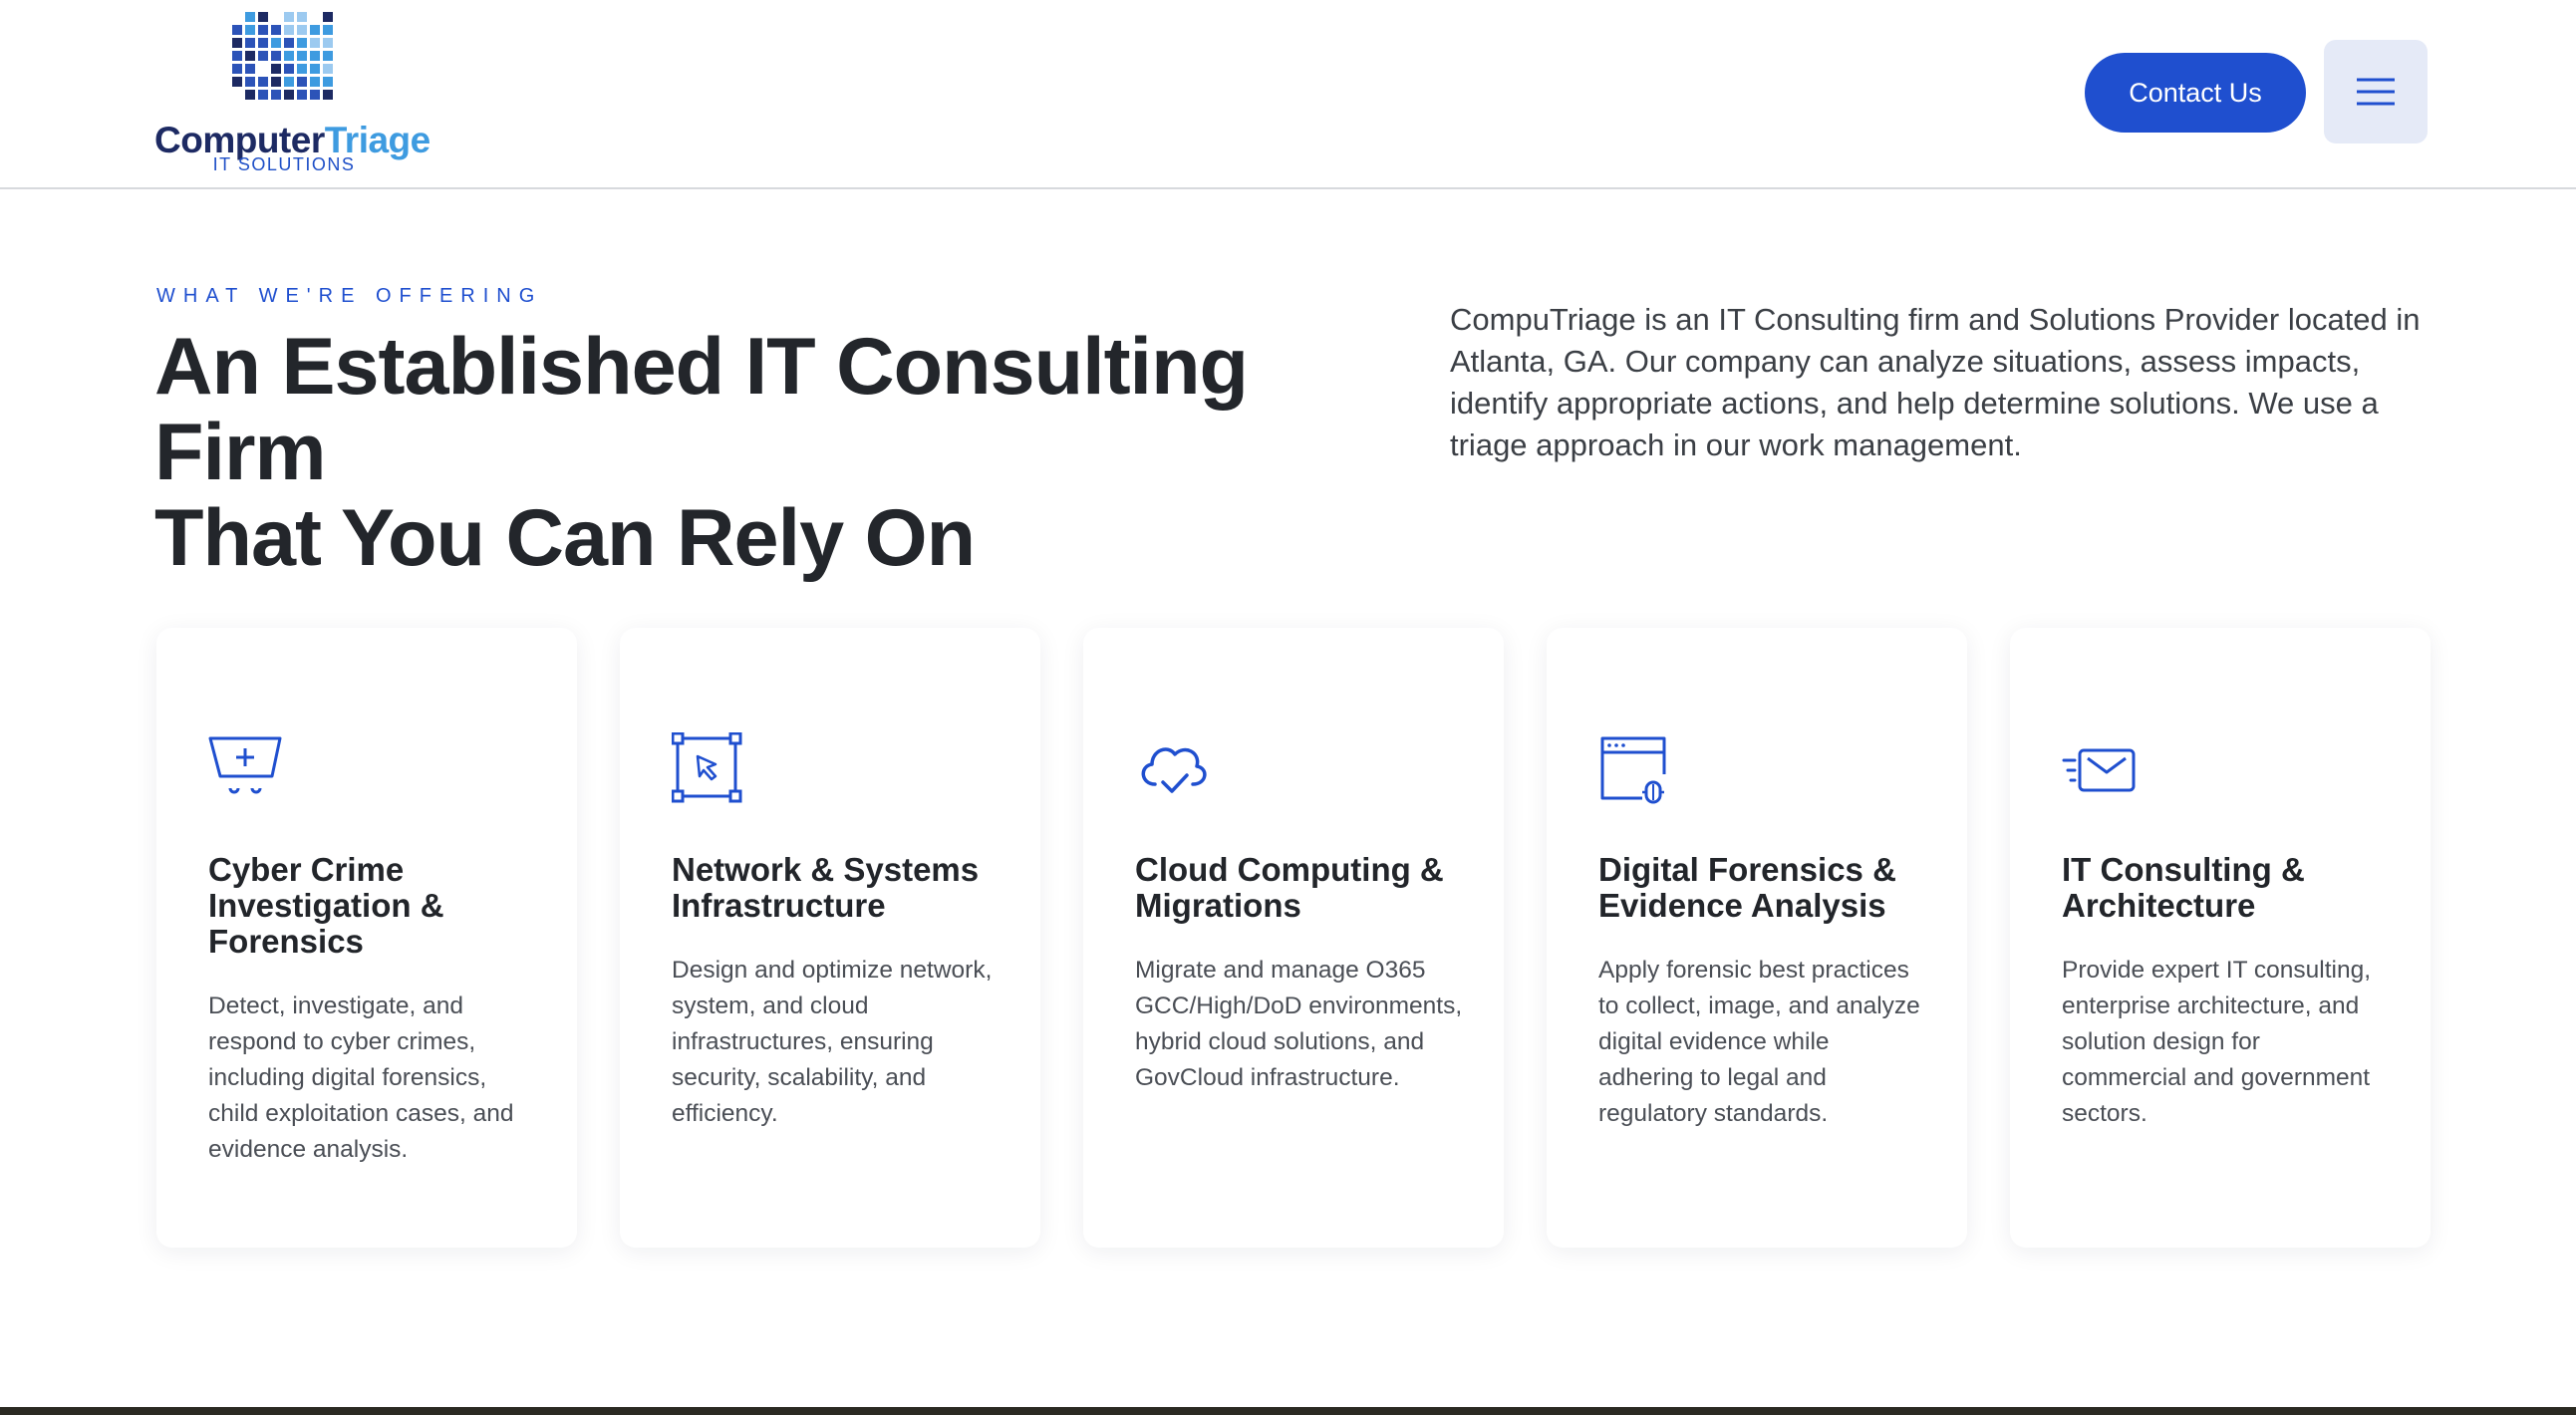 This screenshot has width=2576, height=1415. I want to click on browser-bug-icon, so click(1633, 770).